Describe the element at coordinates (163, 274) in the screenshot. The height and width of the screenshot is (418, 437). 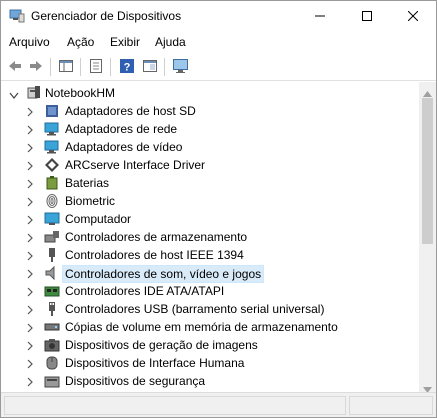
I see `tree-item-label: Controladores de som, vídeo e jogos` at that location.